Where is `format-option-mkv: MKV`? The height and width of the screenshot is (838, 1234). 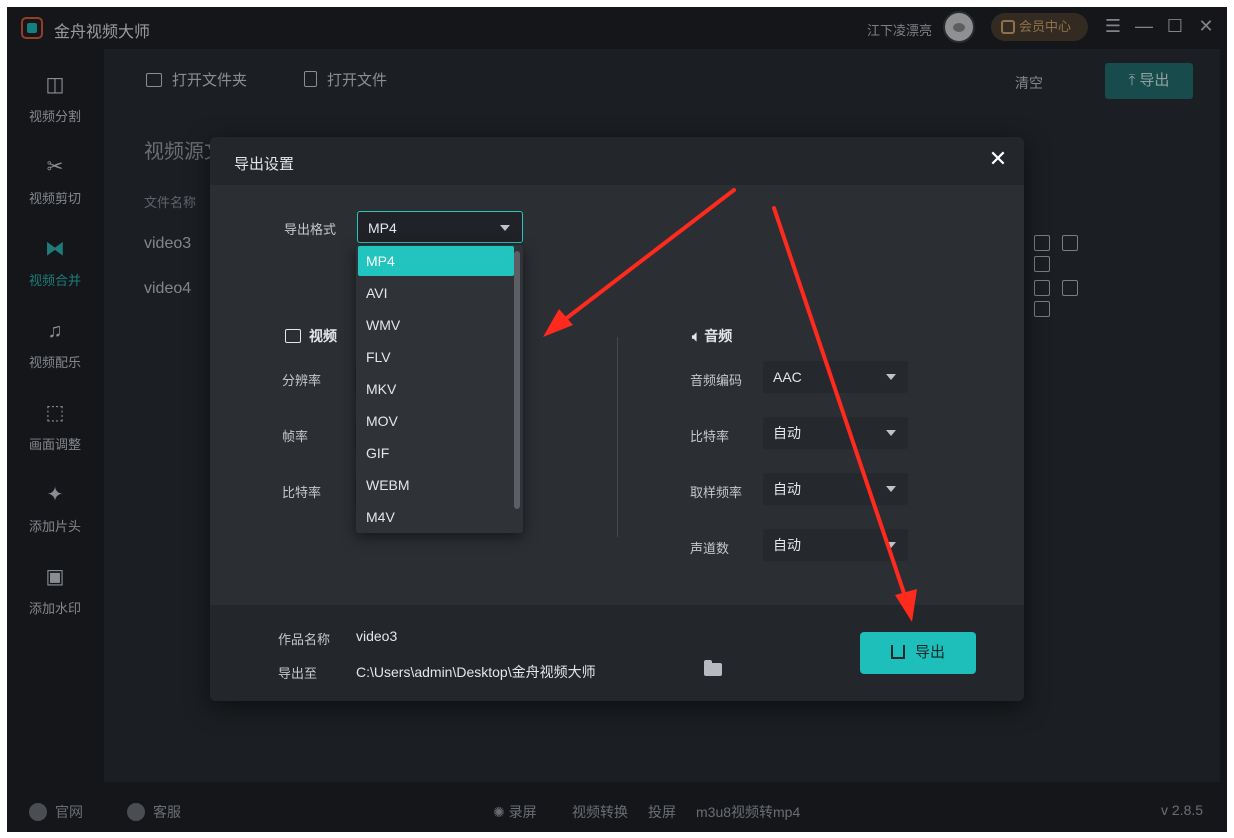
format-option-mkv: MKV is located at coordinates (436, 389).